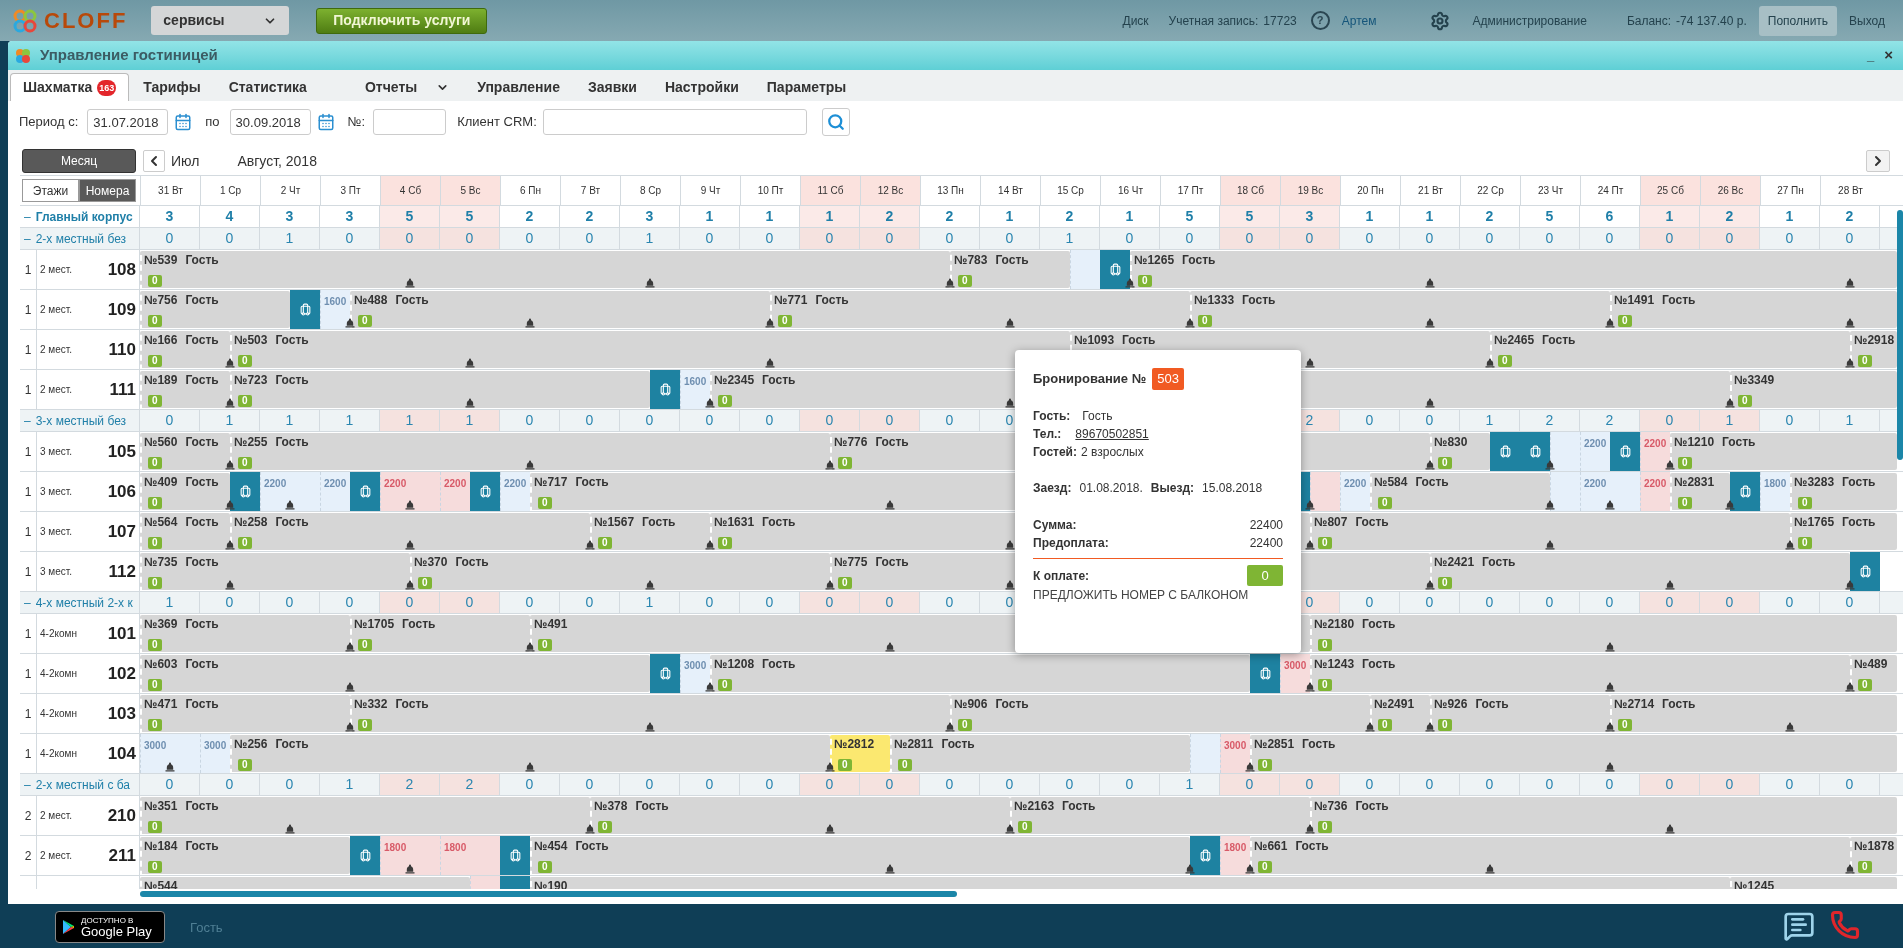 The height and width of the screenshot is (948, 1903). Describe the element at coordinates (129, 55) in the screenshot. I see `window-title: Управление гостиницей` at that location.